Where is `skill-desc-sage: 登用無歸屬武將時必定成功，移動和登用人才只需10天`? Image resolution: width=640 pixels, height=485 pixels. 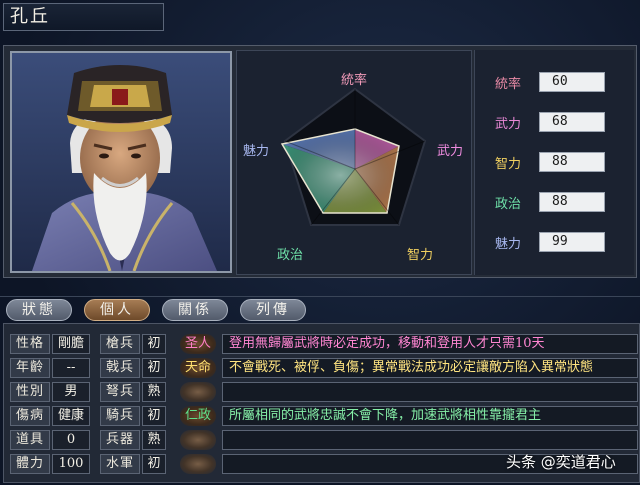 skill-desc-sage: 登用無歸屬武將時必定成功，移動和登用人才只需10天 is located at coordinates (430, 344).